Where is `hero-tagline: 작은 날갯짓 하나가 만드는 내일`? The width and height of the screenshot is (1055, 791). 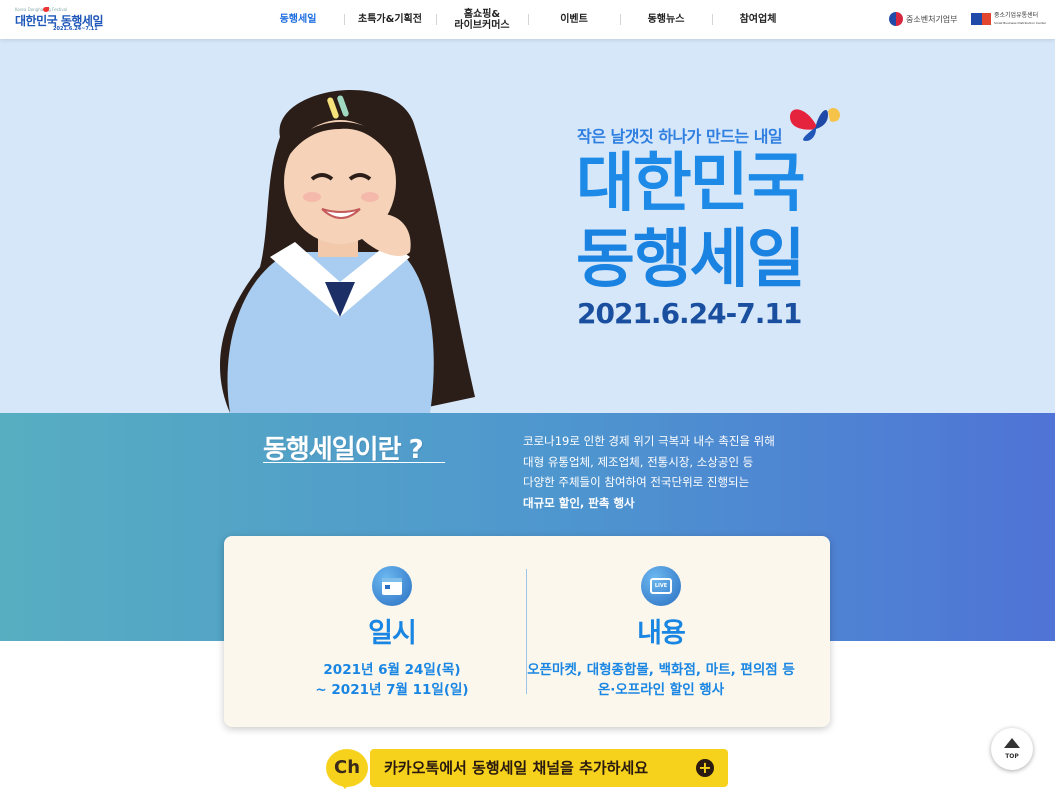 hero-tagline: 작은 날갯짓 하나가 만드는 내일 is located at coordinates (680, 136).